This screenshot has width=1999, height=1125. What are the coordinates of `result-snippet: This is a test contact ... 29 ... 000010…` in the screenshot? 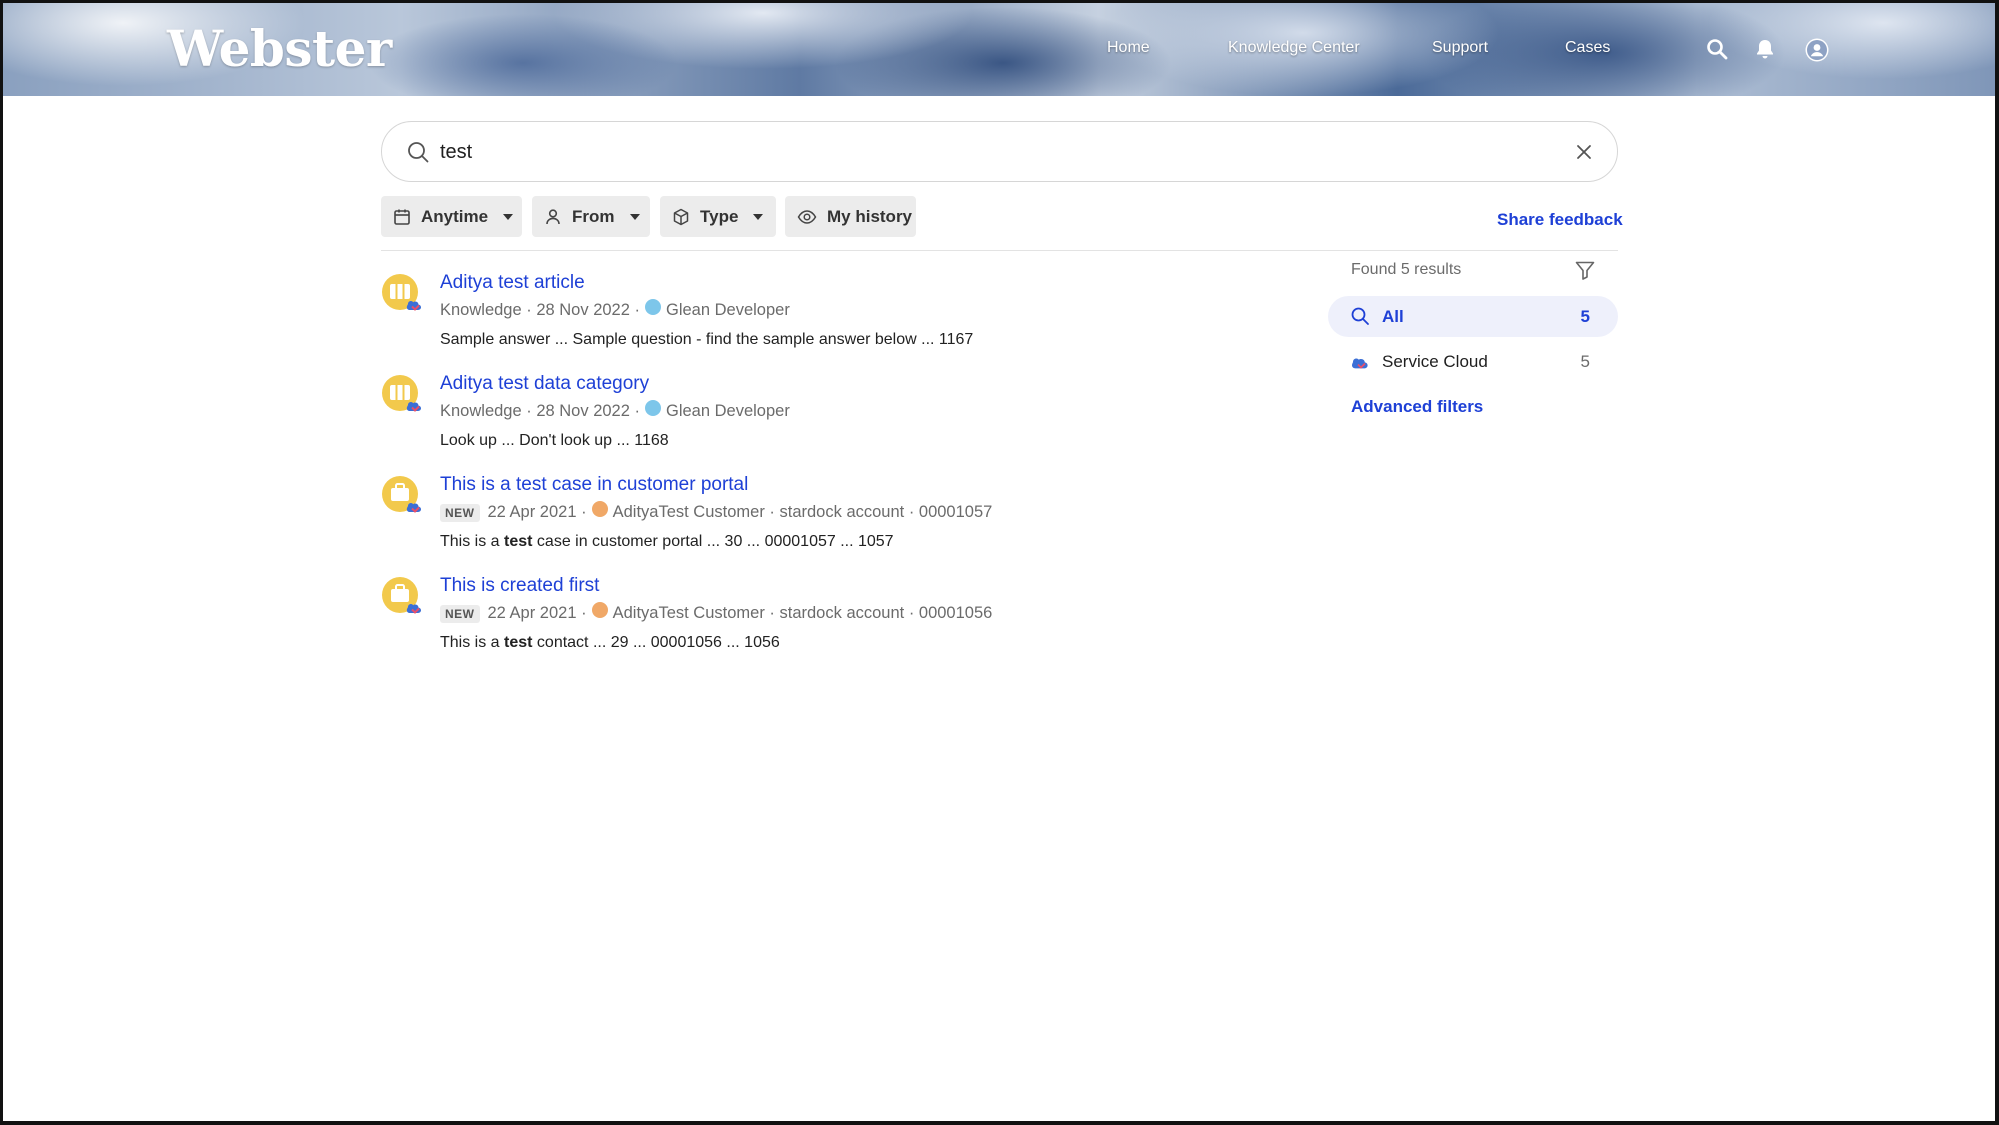 It's located at (610, 643).